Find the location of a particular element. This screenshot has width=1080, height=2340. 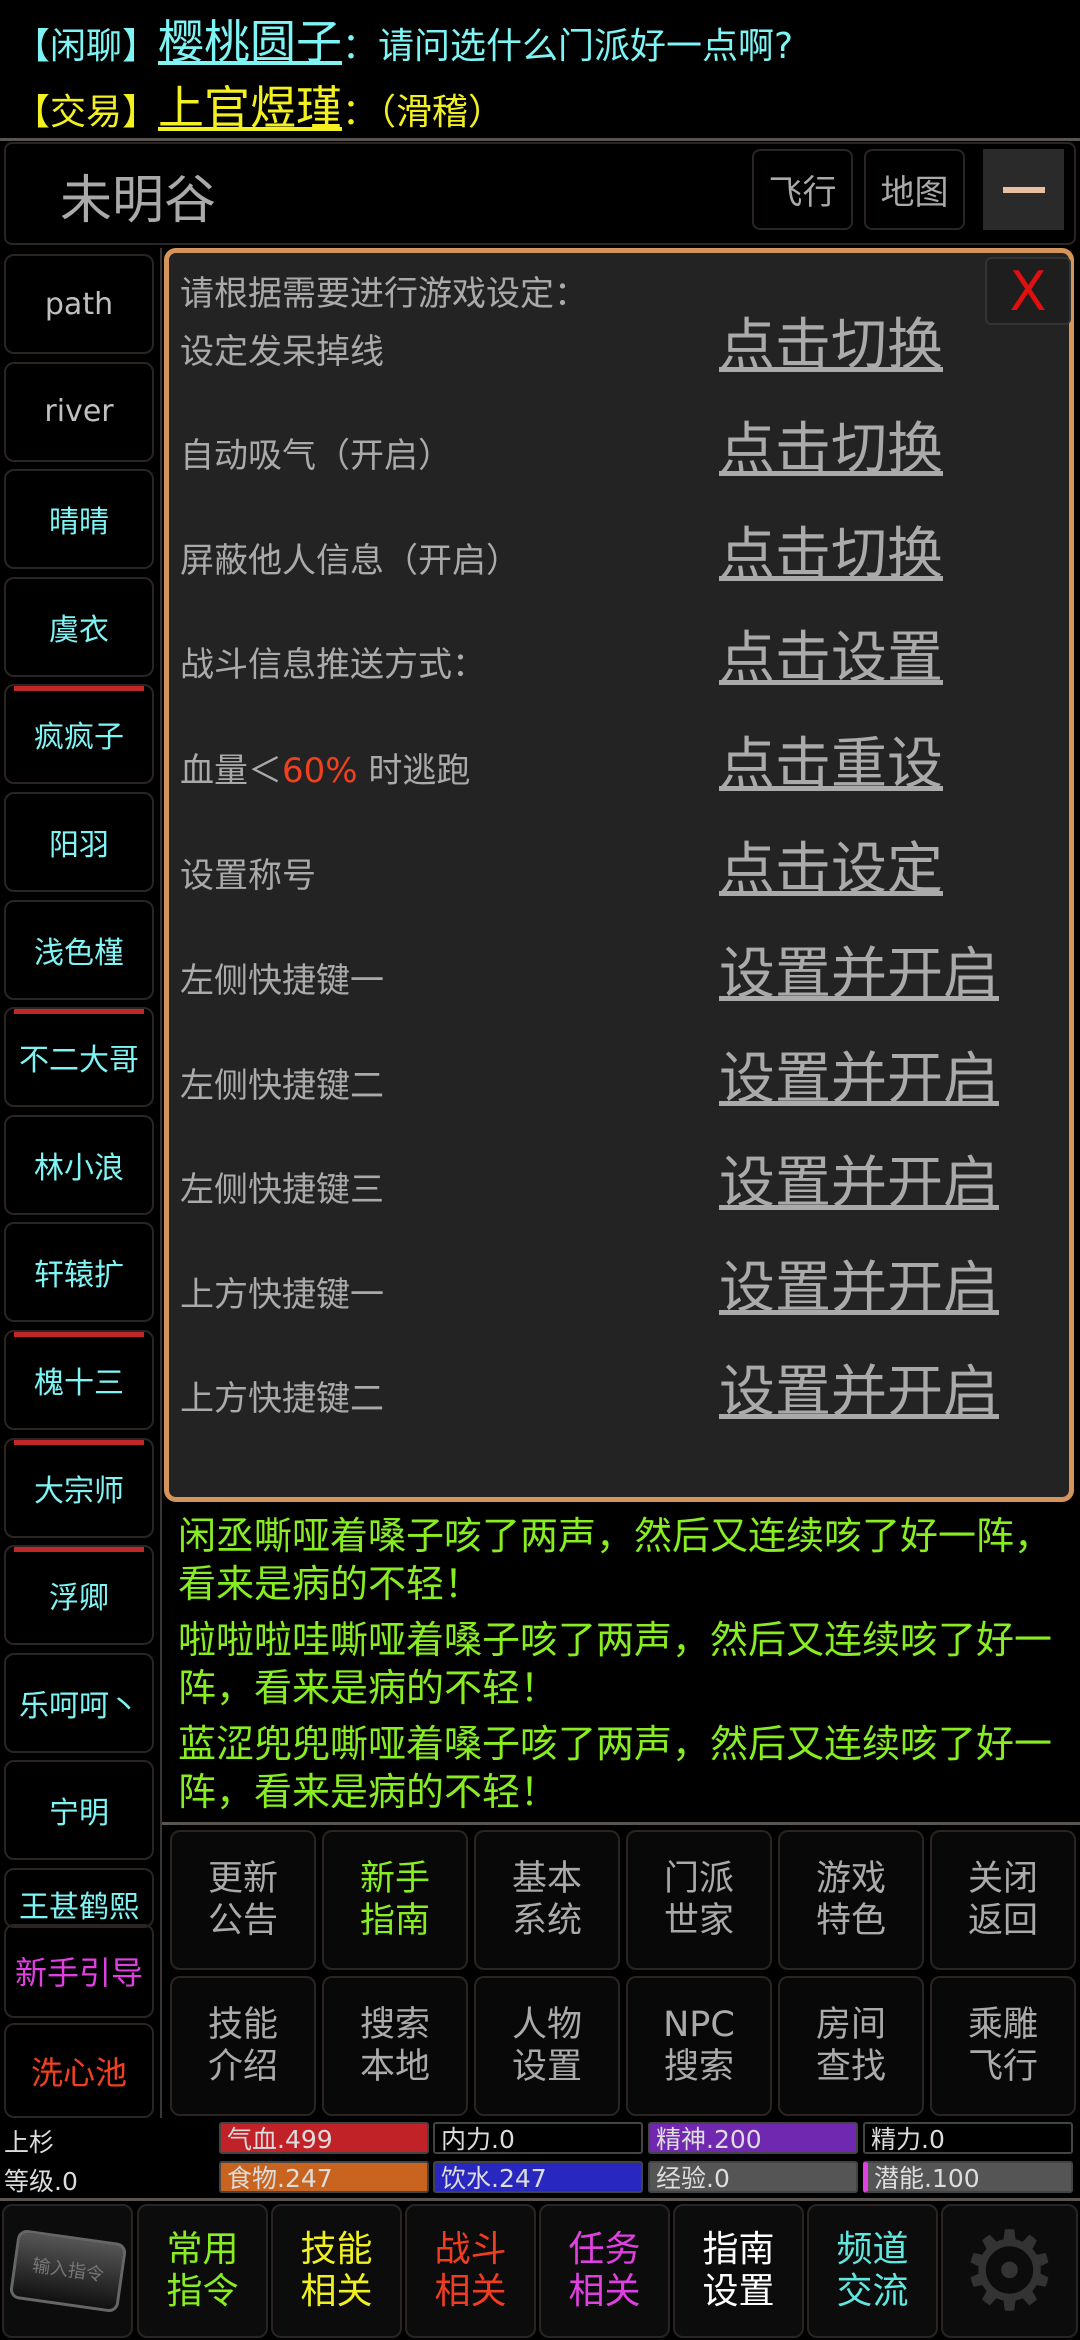

bottom-nav-button: 指南 设置 is located at coordinates (738, 2271).